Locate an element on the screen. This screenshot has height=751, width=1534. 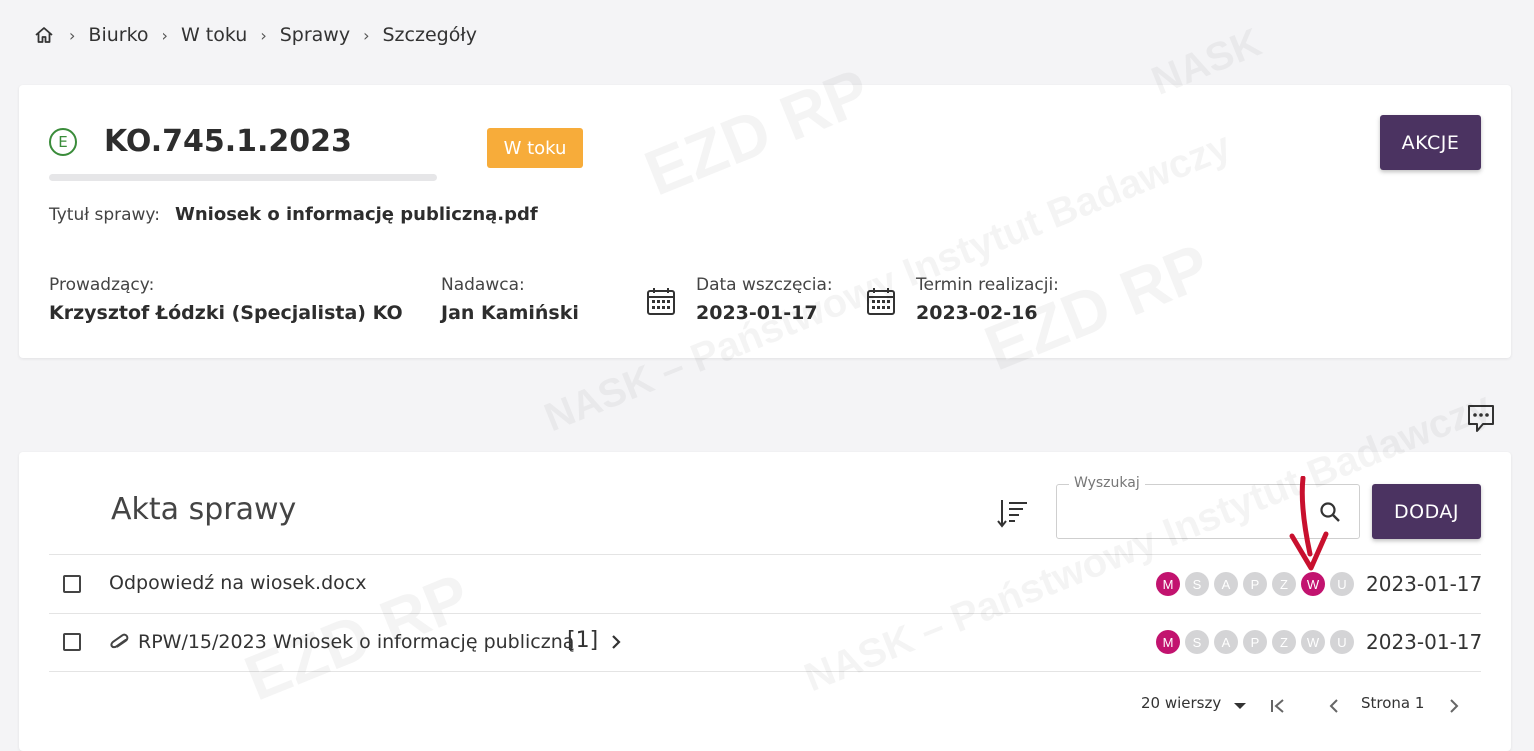
status-badge: W toku is located at coordinates (535, 148).